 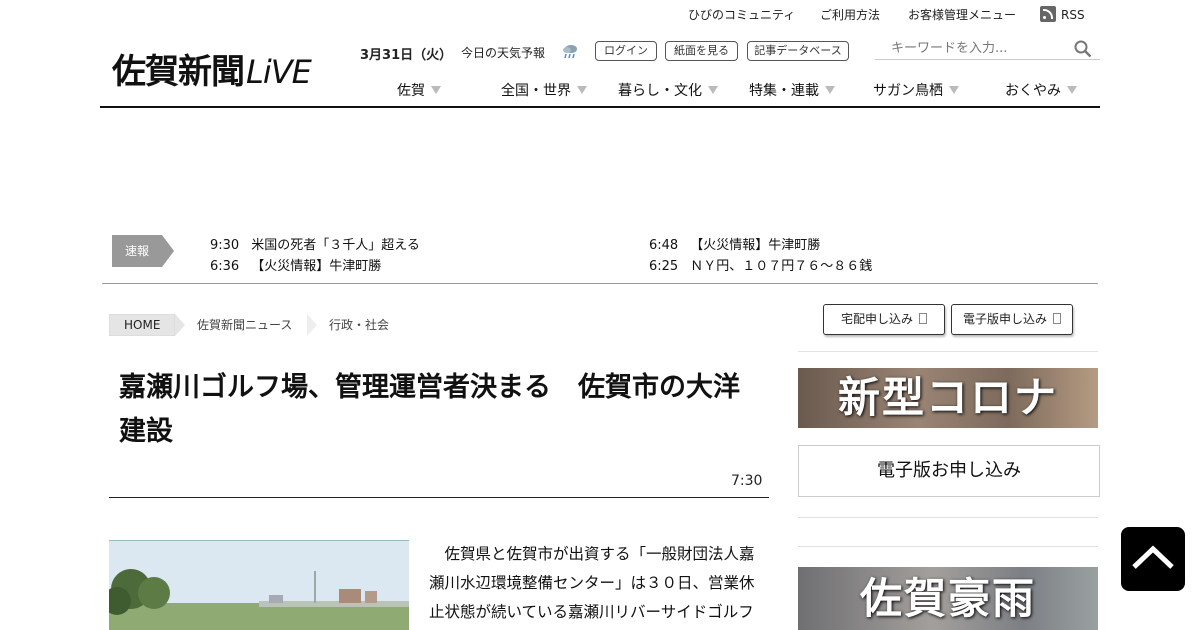 I want to click on saga-flood-banner: 佐賀豪雨, so click(x=948, y=598).